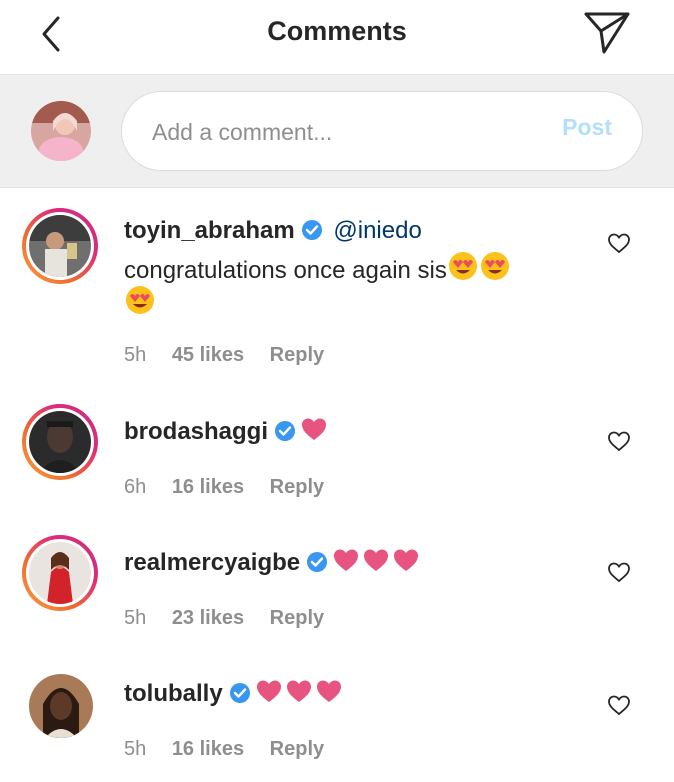  I want to click on share-button, so click(607, 33).